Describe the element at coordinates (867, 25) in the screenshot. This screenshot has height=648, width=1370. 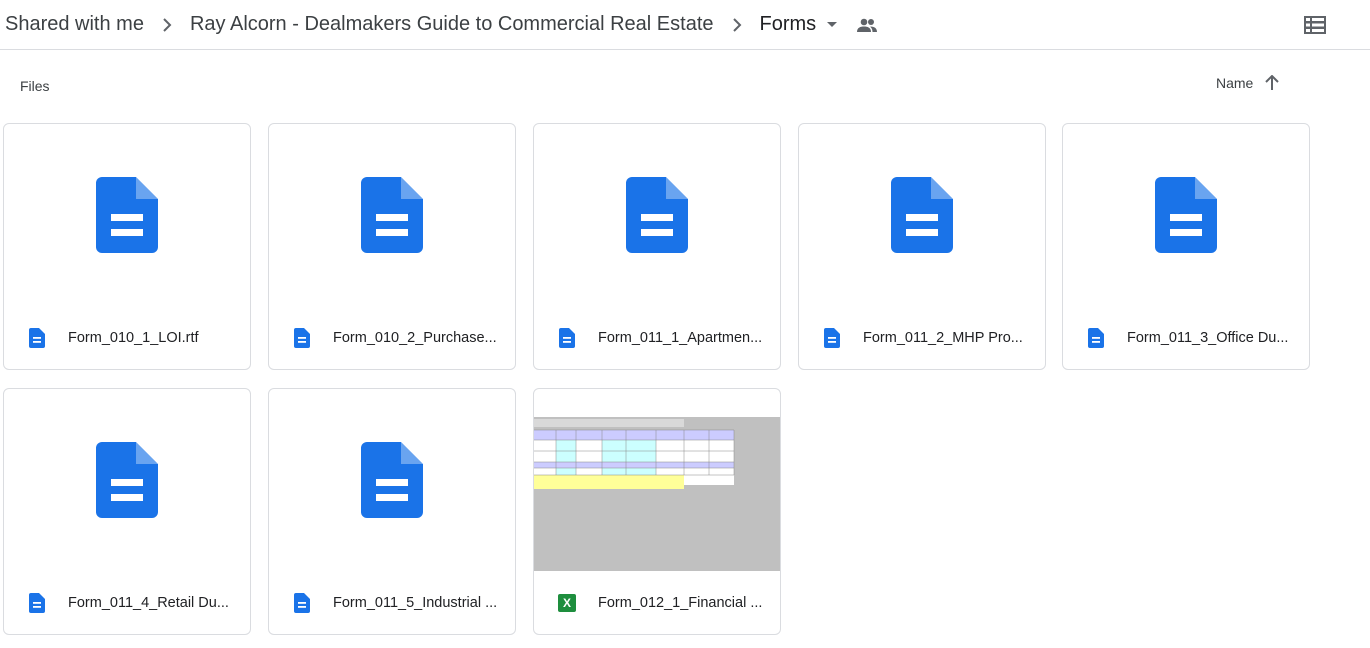
I see `shared-people-icon` at that location.